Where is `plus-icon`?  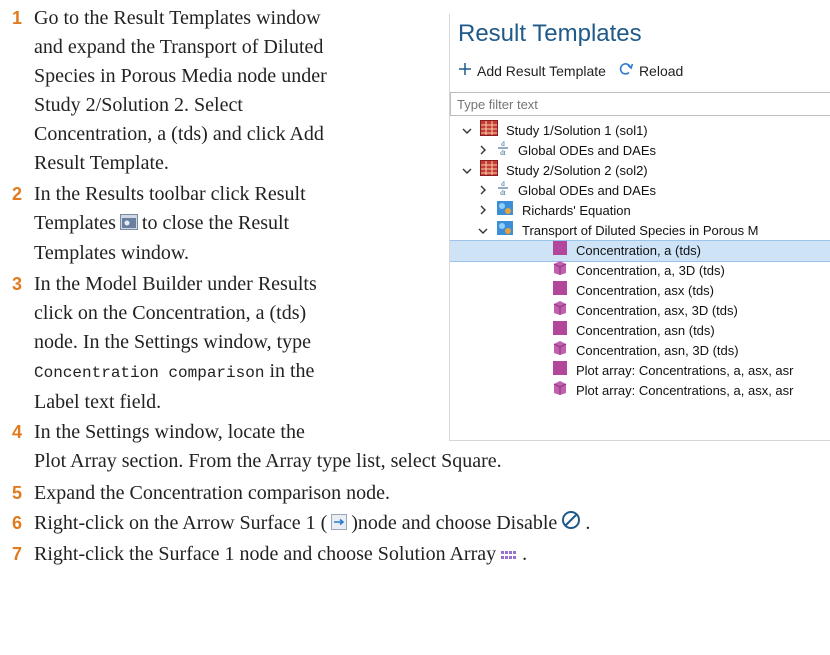 plus-icon is located at coordinates (465, 70).